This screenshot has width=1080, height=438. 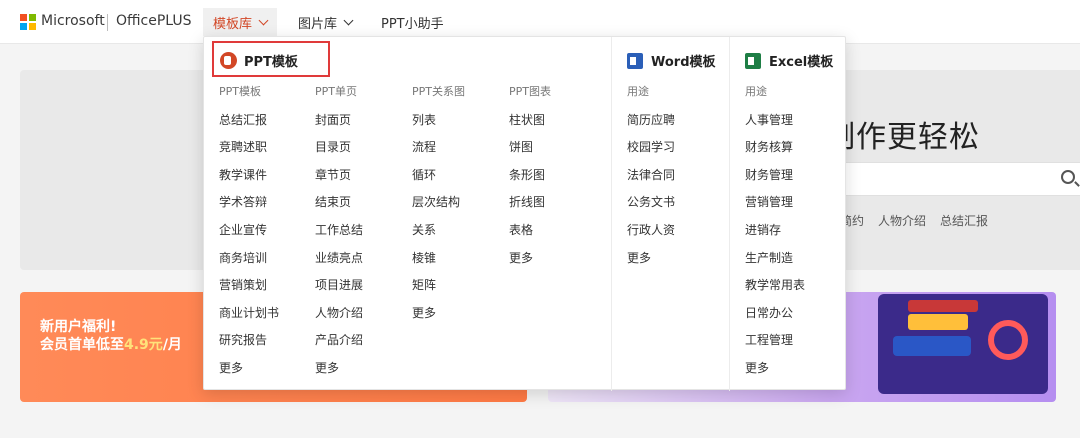 What do you see at coordinates (339, 320) in the screenshot?
I see `menu-item: 人物介绍` at bounding box center [339, 320].